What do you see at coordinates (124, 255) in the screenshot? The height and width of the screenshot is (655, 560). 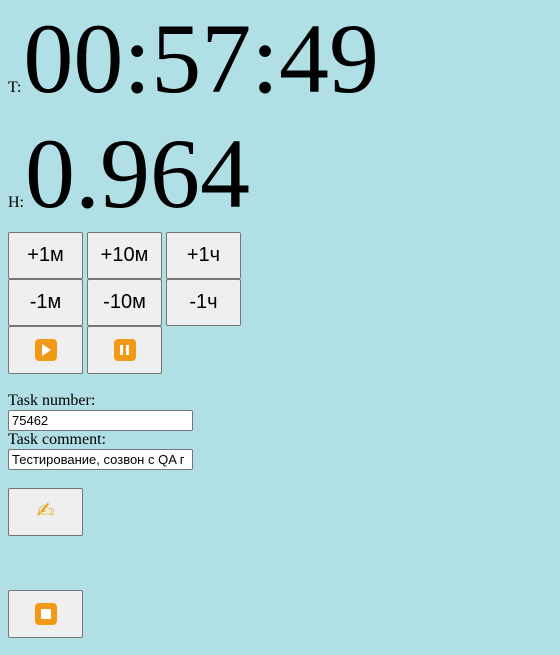 I see `add-10-minutes-button: +10м` at bounding box center [124, 255].